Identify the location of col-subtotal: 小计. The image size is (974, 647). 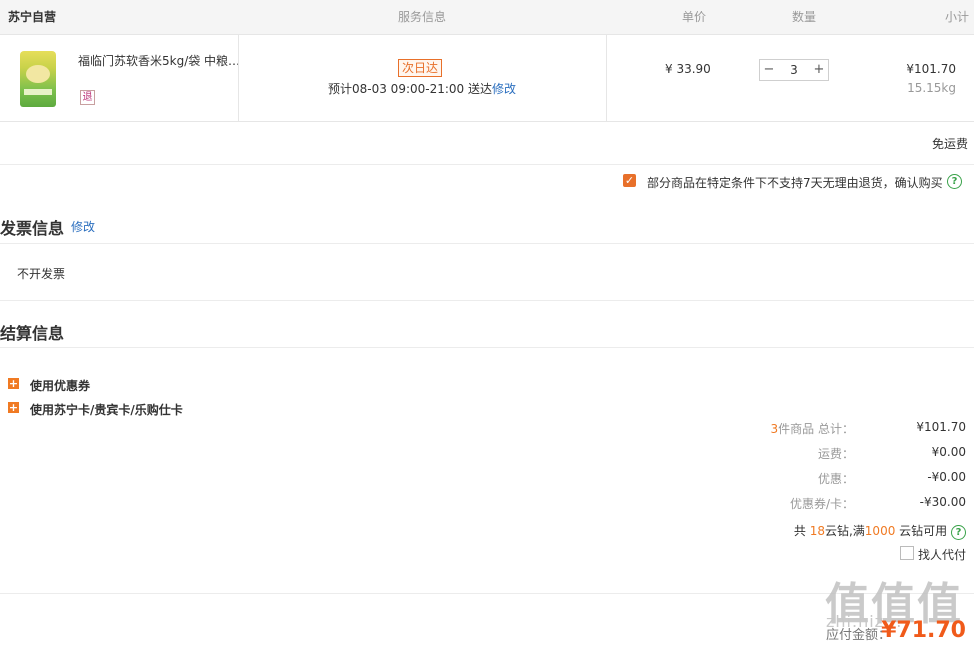
(957, 17).